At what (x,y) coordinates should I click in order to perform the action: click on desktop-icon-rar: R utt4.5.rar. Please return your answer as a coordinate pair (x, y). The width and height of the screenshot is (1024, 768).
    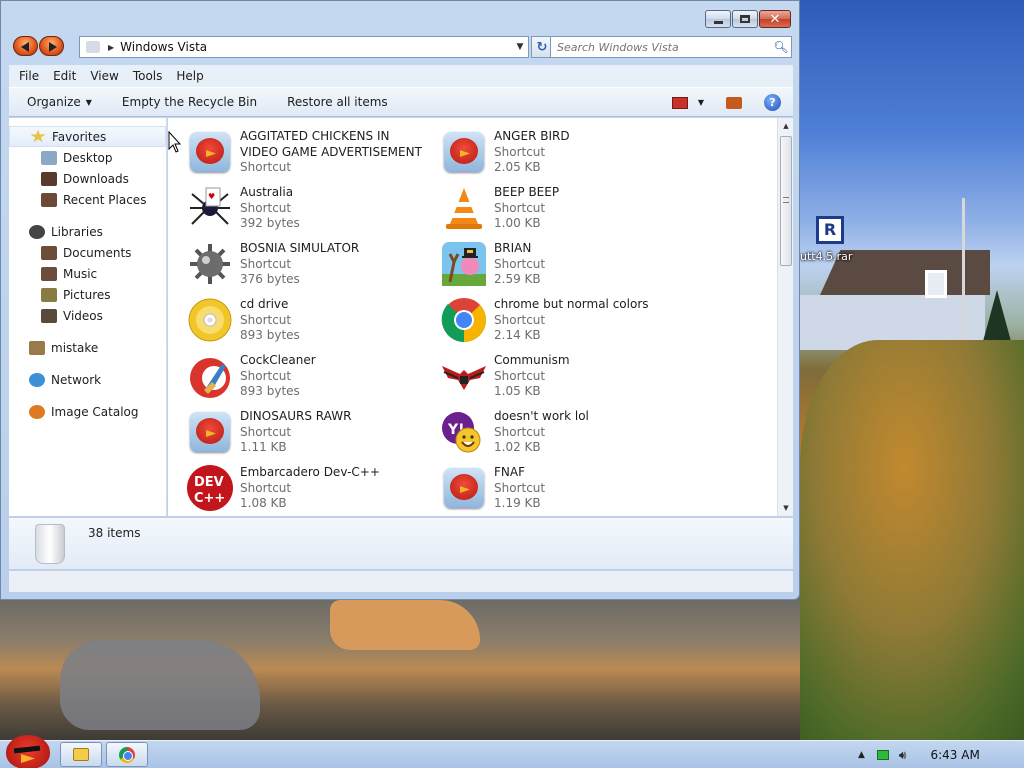
    Looking at the image, I should click on (830, 239).